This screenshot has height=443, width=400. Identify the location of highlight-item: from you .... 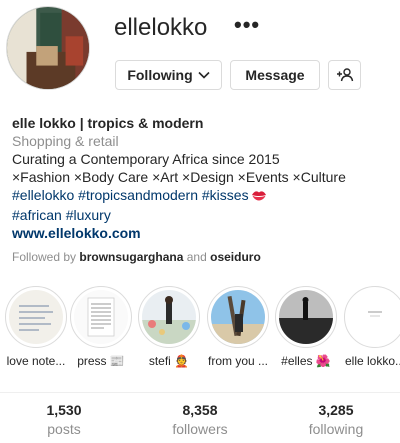
(238, 327).